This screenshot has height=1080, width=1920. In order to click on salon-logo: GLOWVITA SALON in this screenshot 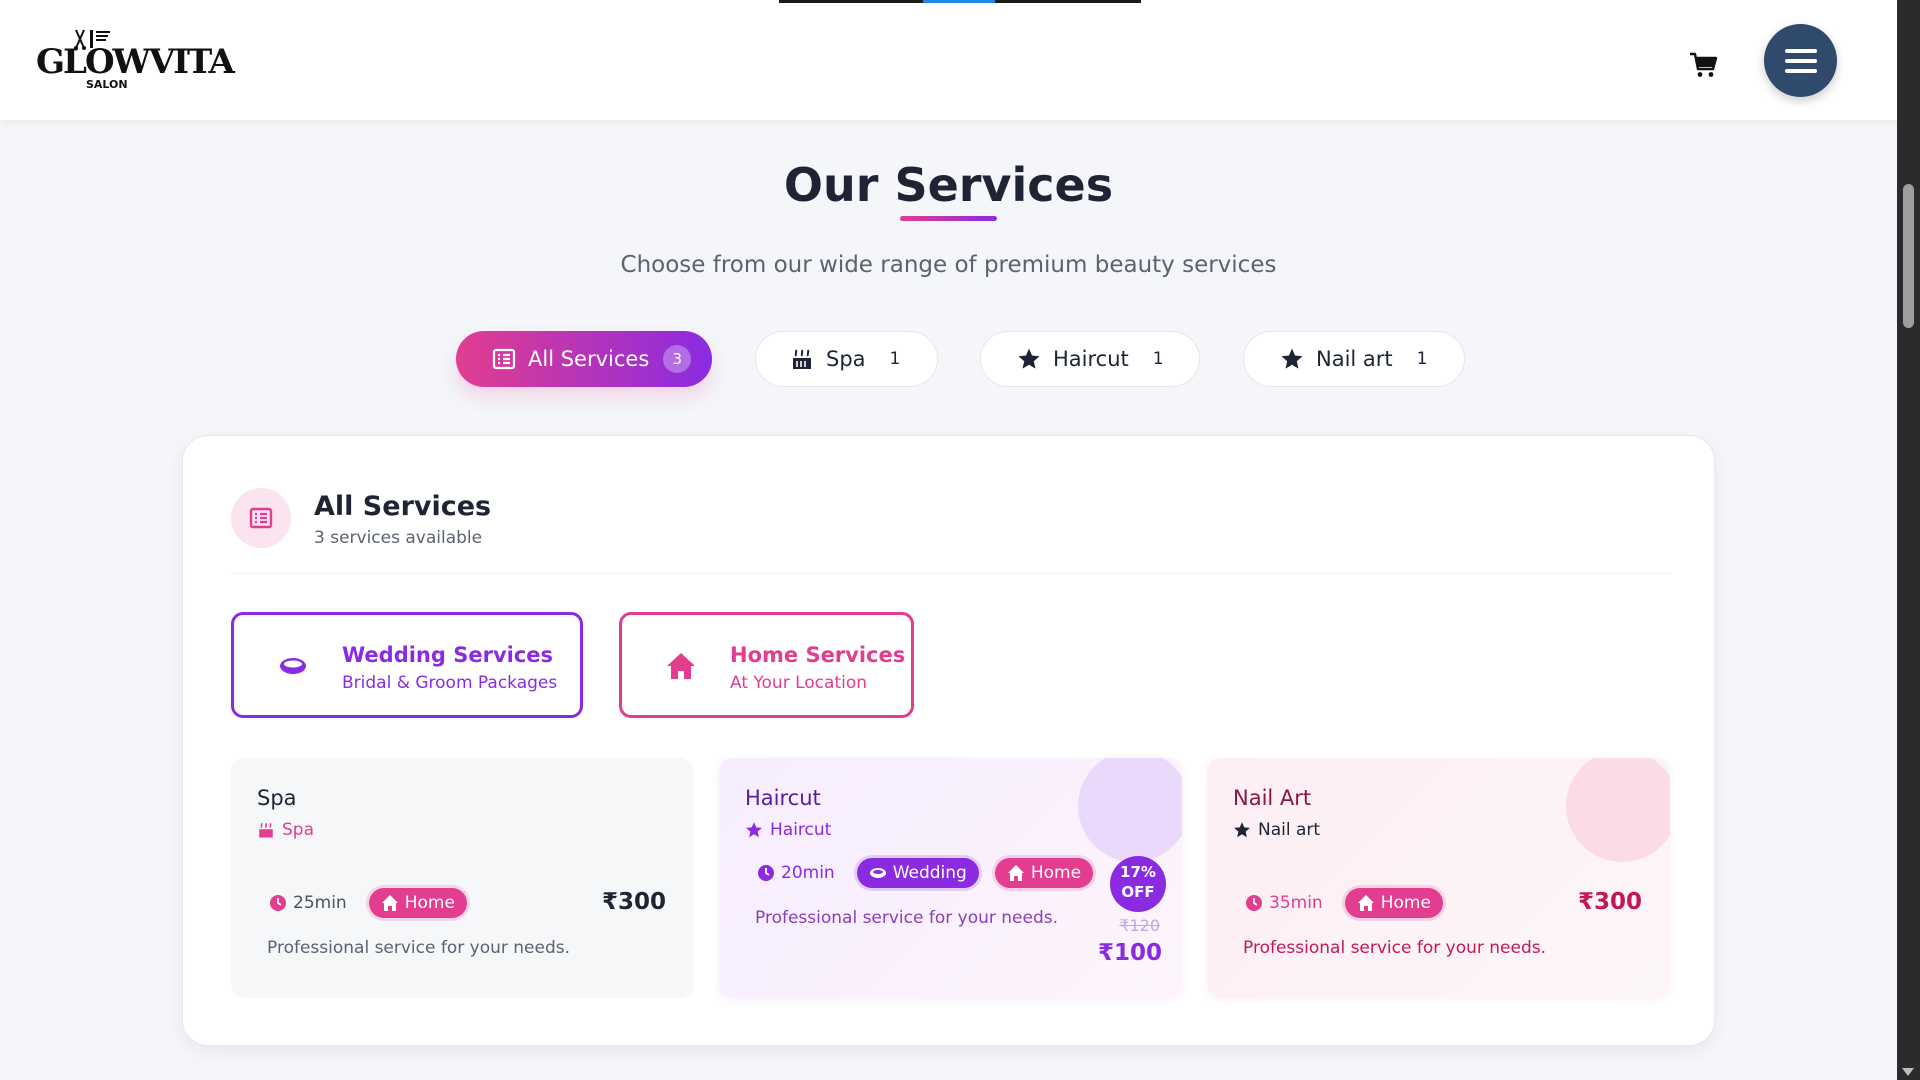, I will do `click(135, 60)`.